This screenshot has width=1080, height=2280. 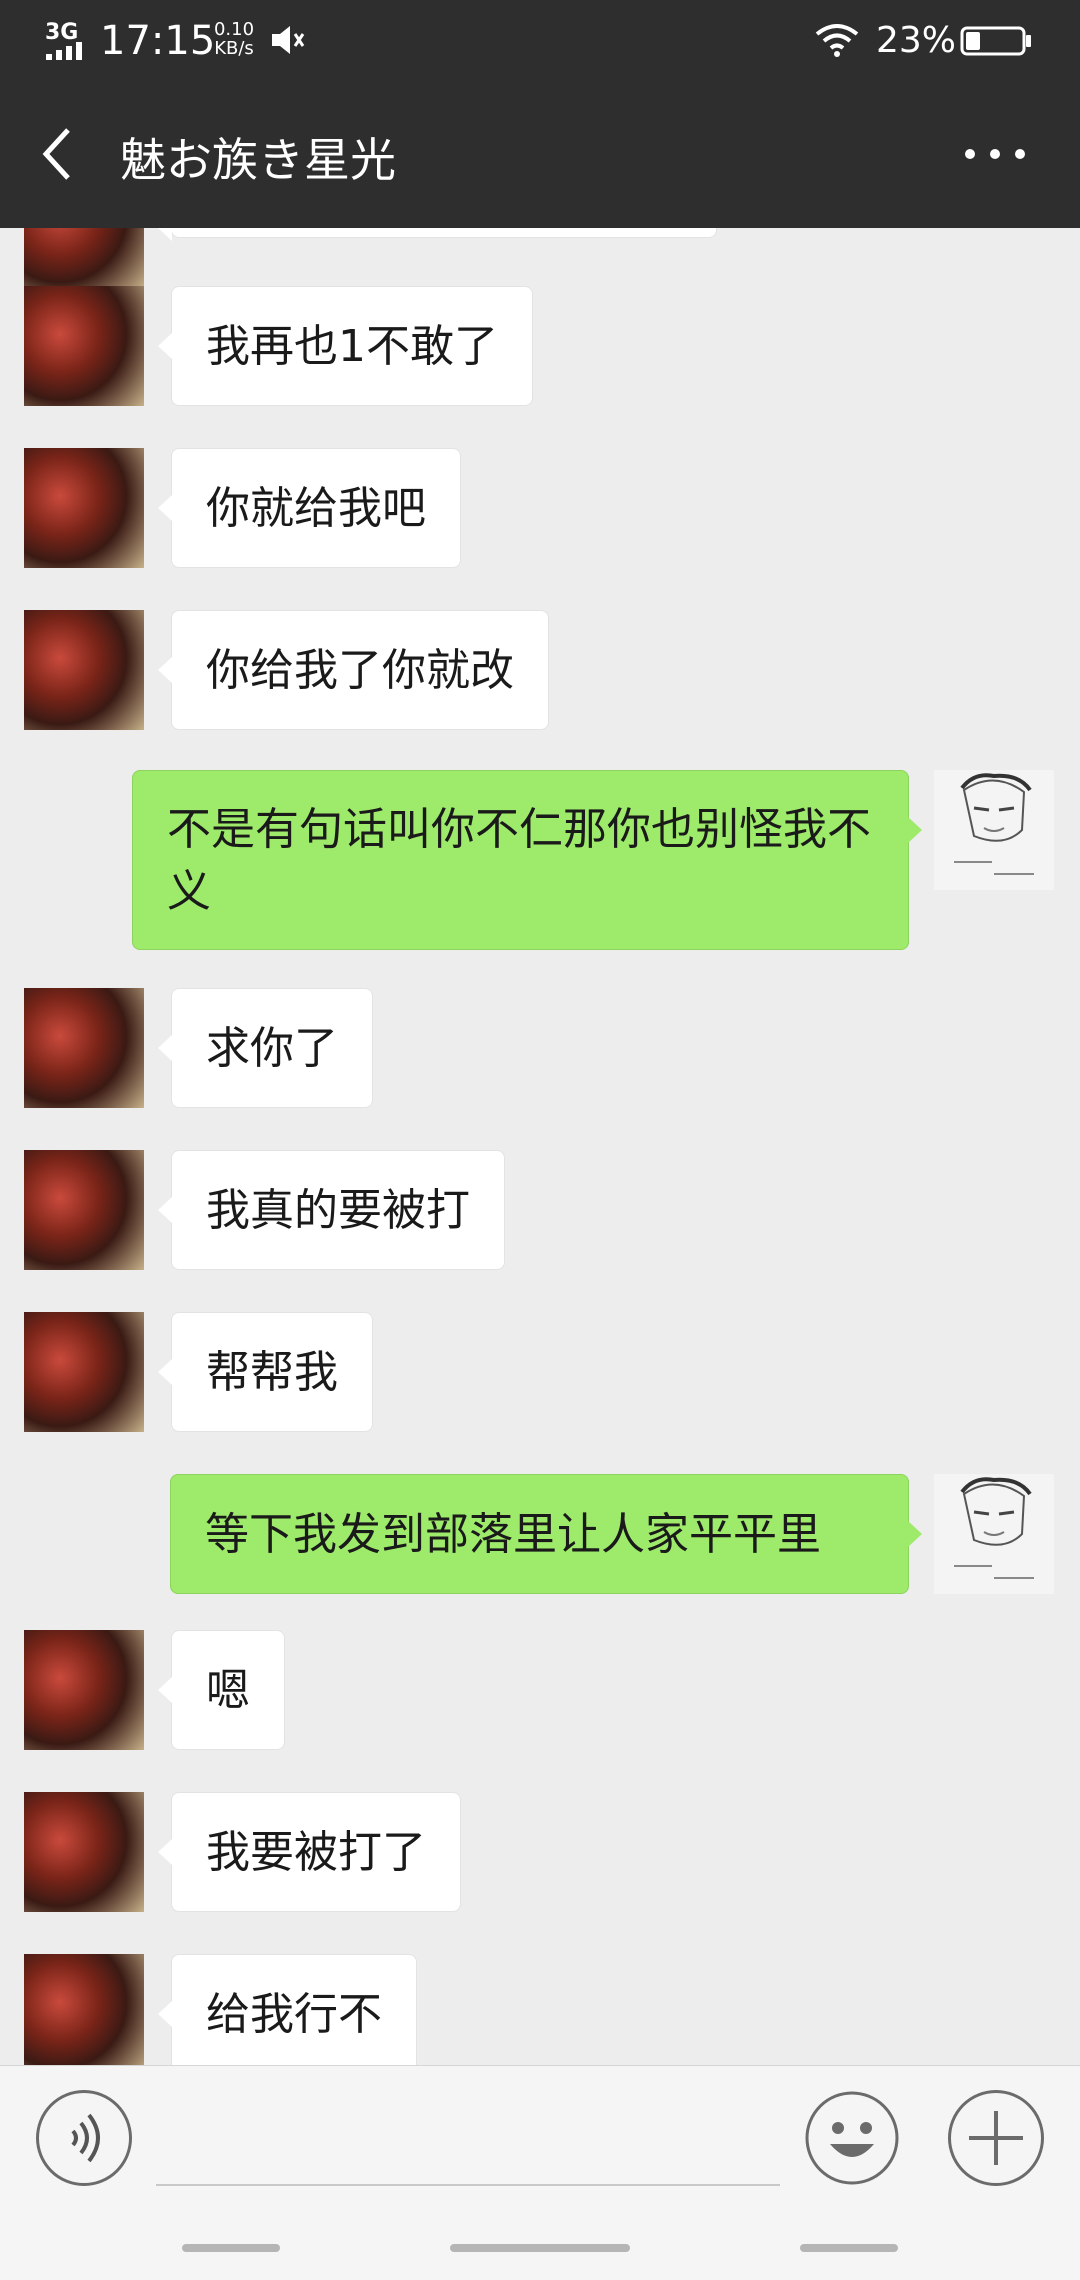 I want to click on nav-bar-home, so click(x=540, y=2248).